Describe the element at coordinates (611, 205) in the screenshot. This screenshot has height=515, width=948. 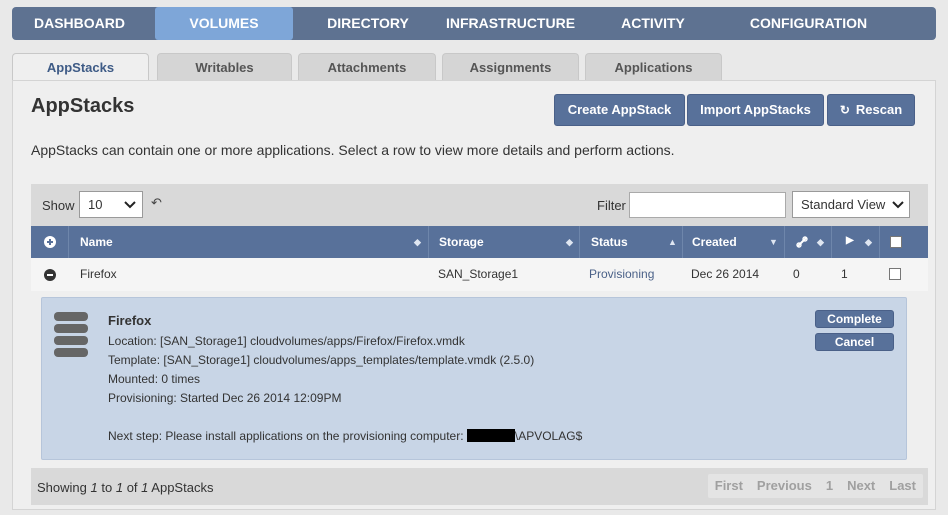
I see `filter-label: Filter` at that location.